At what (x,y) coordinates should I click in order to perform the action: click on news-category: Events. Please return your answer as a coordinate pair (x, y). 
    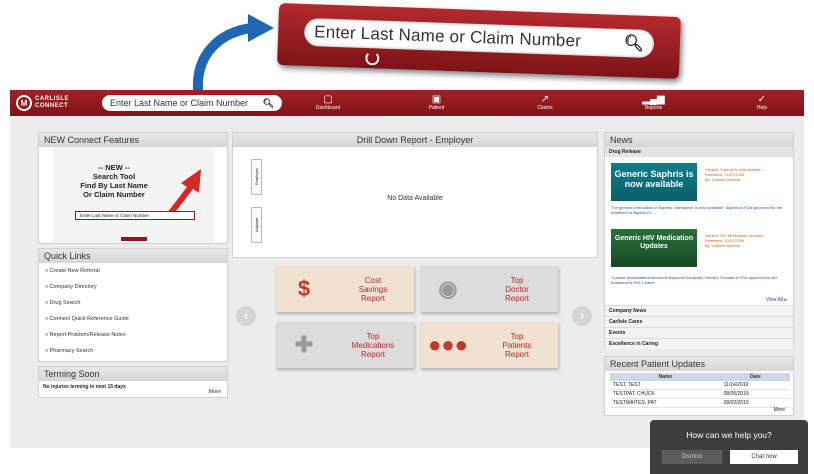
    Looking at the image, I should click on (699, 332).